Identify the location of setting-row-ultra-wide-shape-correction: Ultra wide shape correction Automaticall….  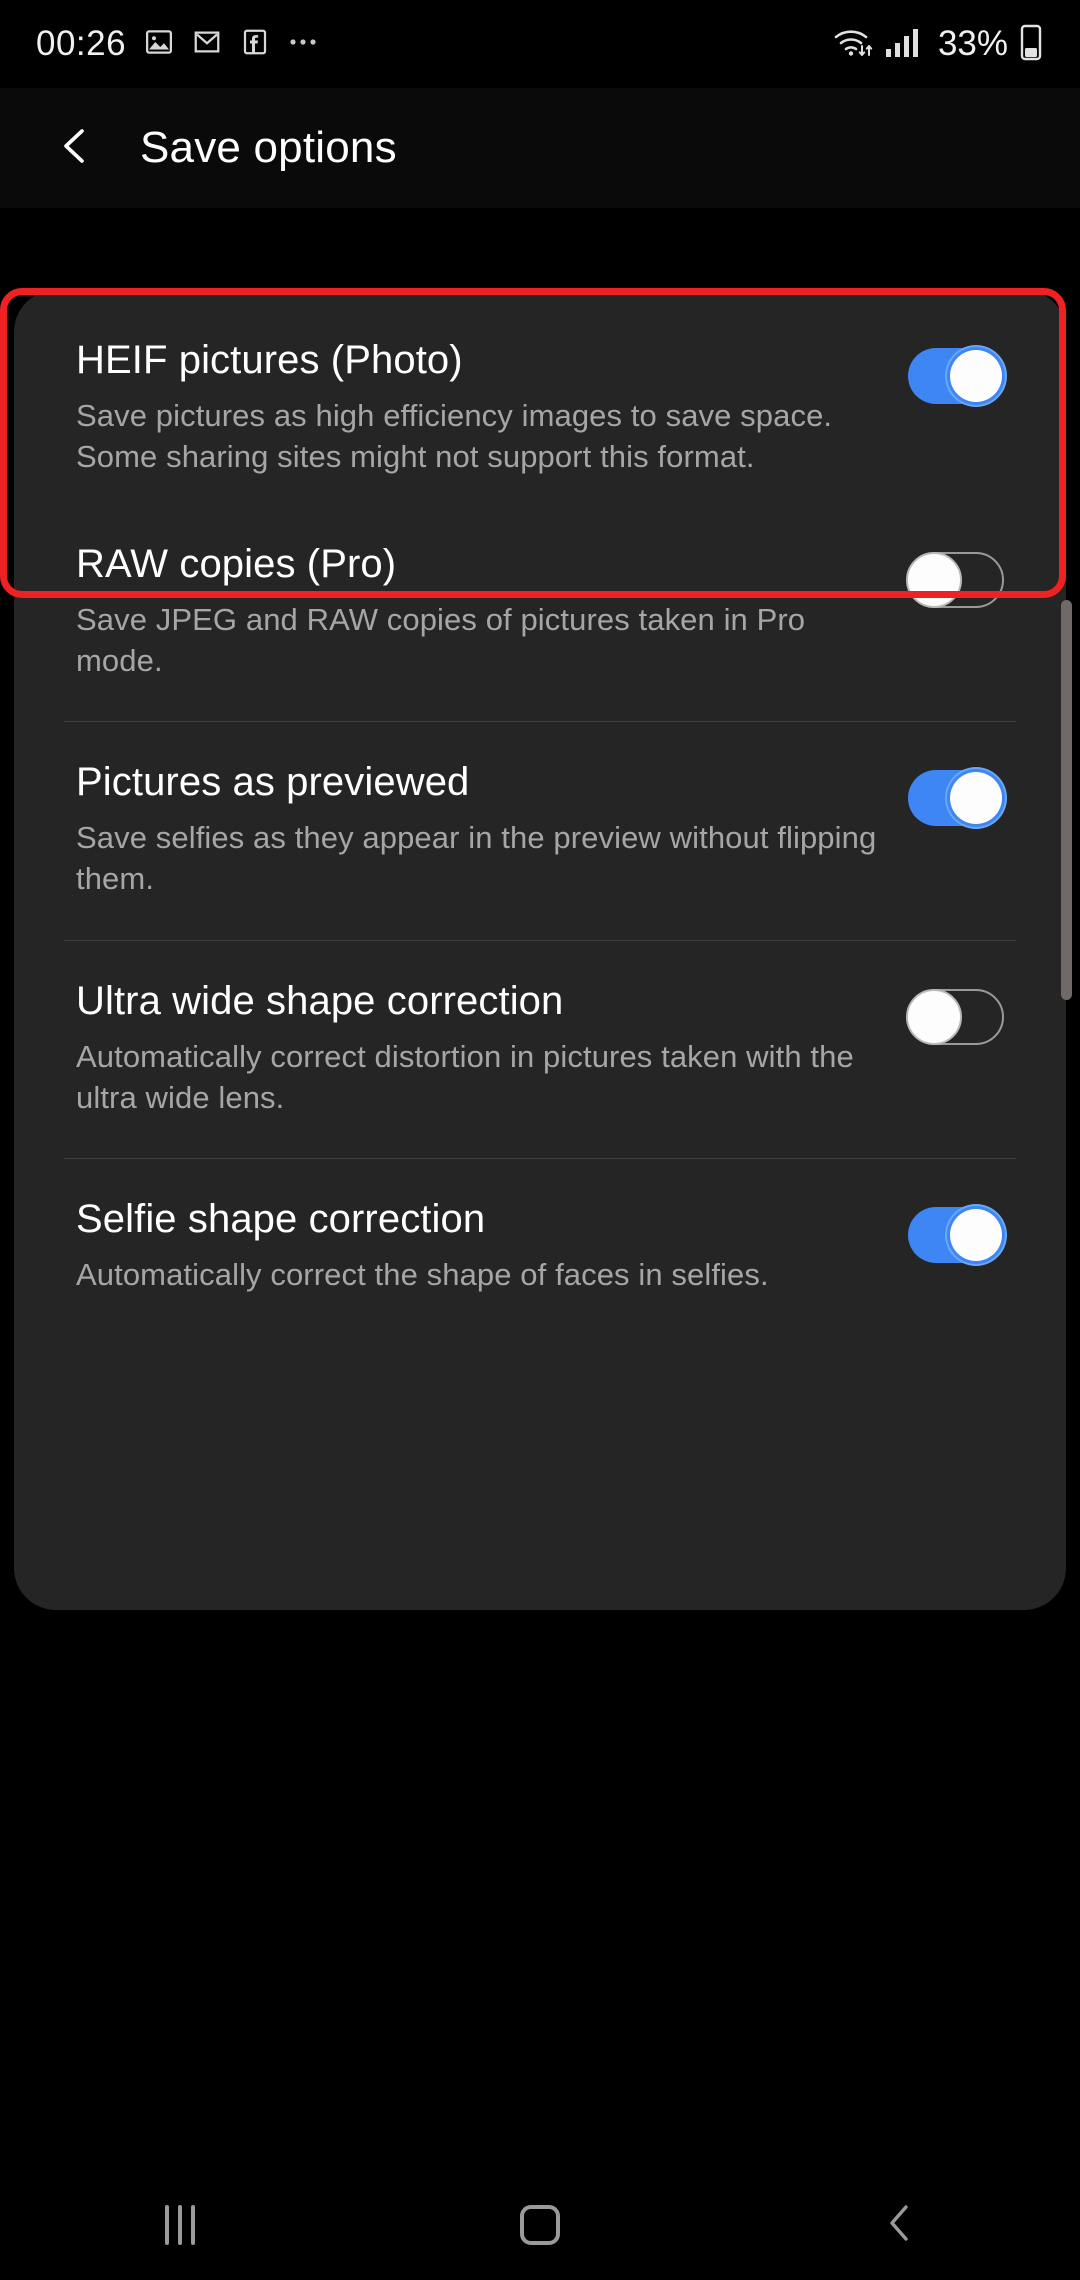
(540, 1049).